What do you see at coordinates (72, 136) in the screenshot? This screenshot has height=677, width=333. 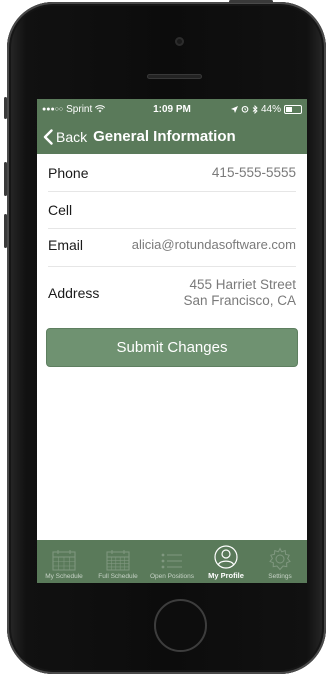 I see `back-label: Back` at bounding box center [72, 136].